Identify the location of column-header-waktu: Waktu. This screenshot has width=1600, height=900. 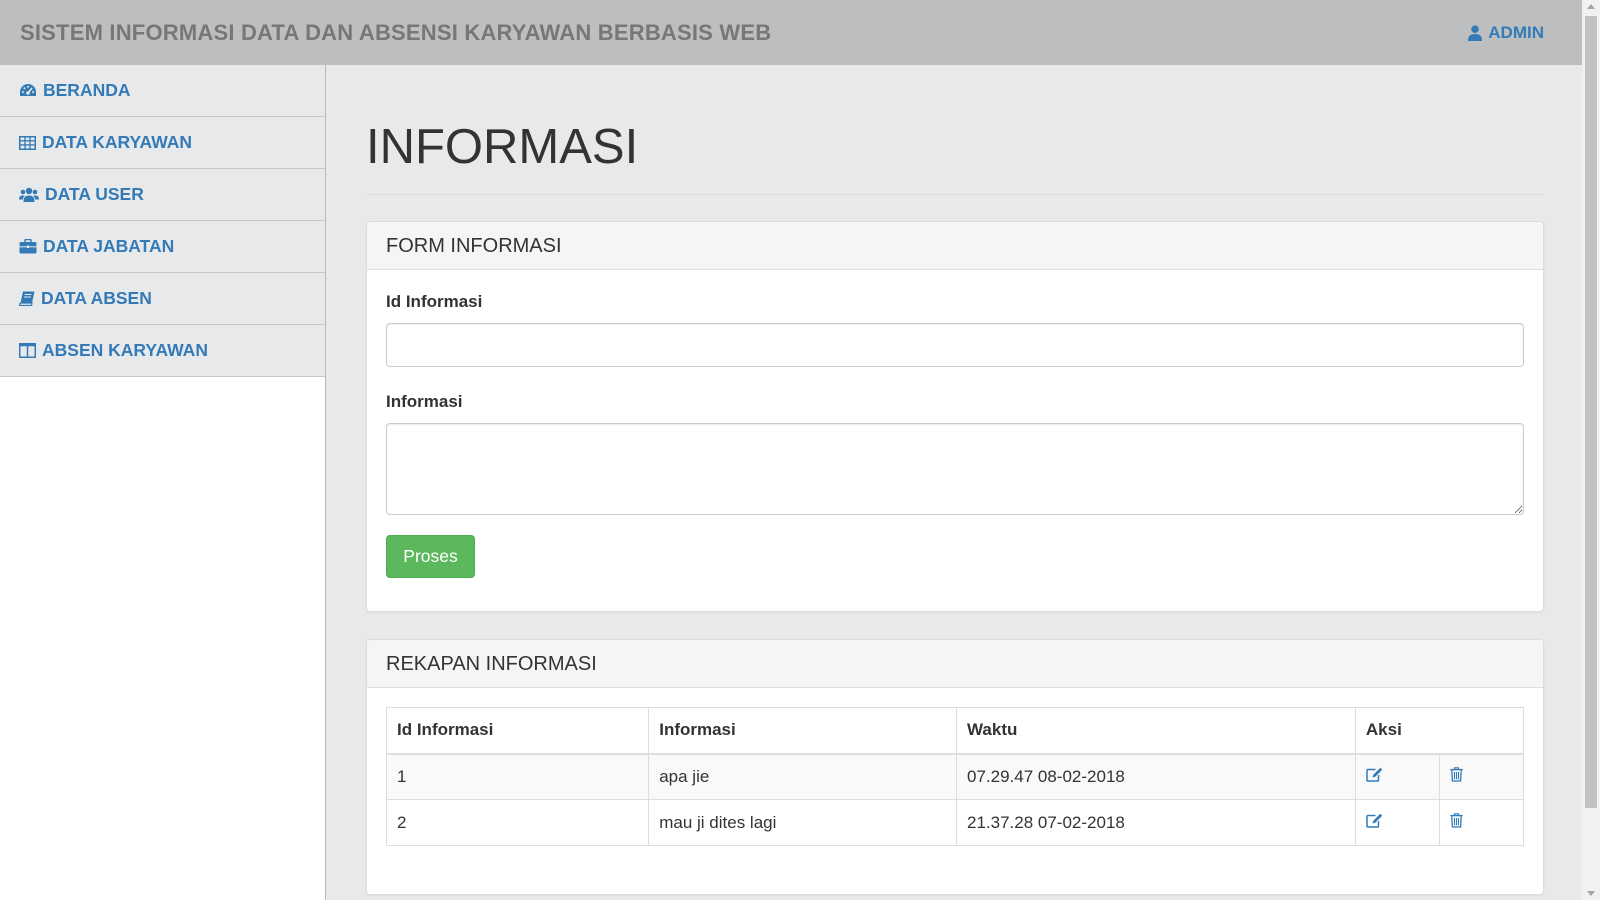
(1156, 731).